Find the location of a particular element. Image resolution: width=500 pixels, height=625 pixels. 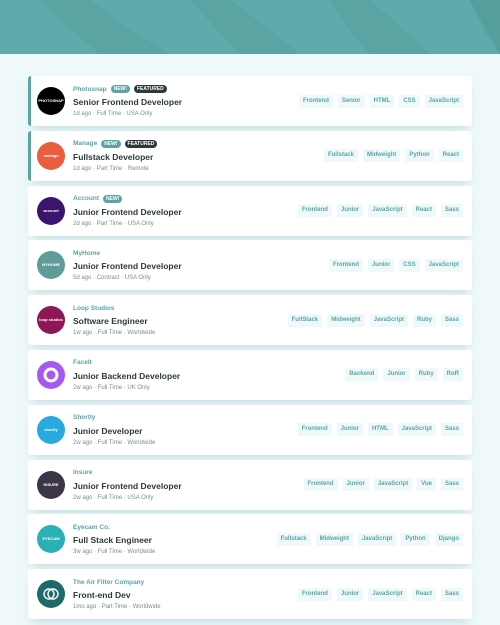

company-name: Insure is located at coordinates (83, 472).